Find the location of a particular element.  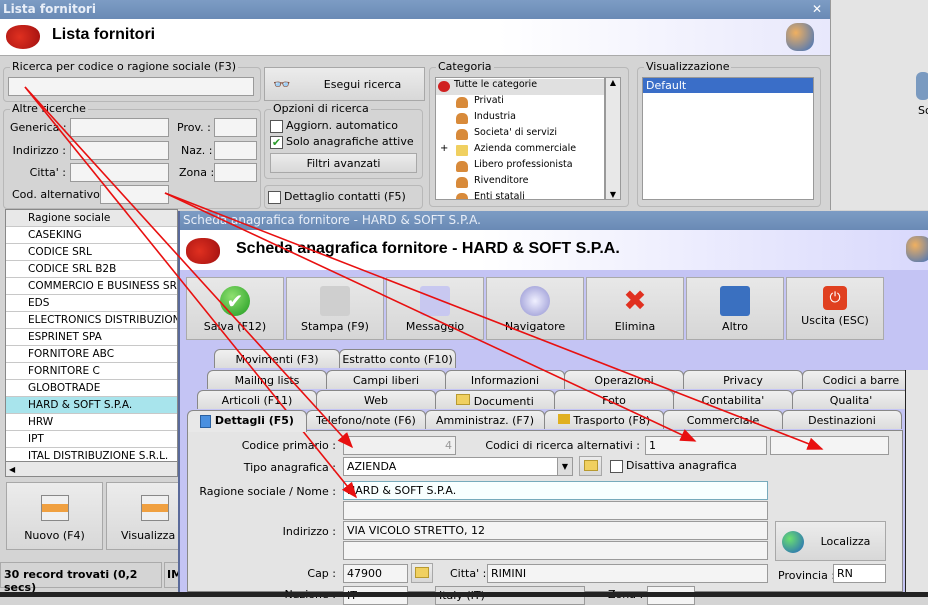

printer-icon is located at coordinates (335, 301).